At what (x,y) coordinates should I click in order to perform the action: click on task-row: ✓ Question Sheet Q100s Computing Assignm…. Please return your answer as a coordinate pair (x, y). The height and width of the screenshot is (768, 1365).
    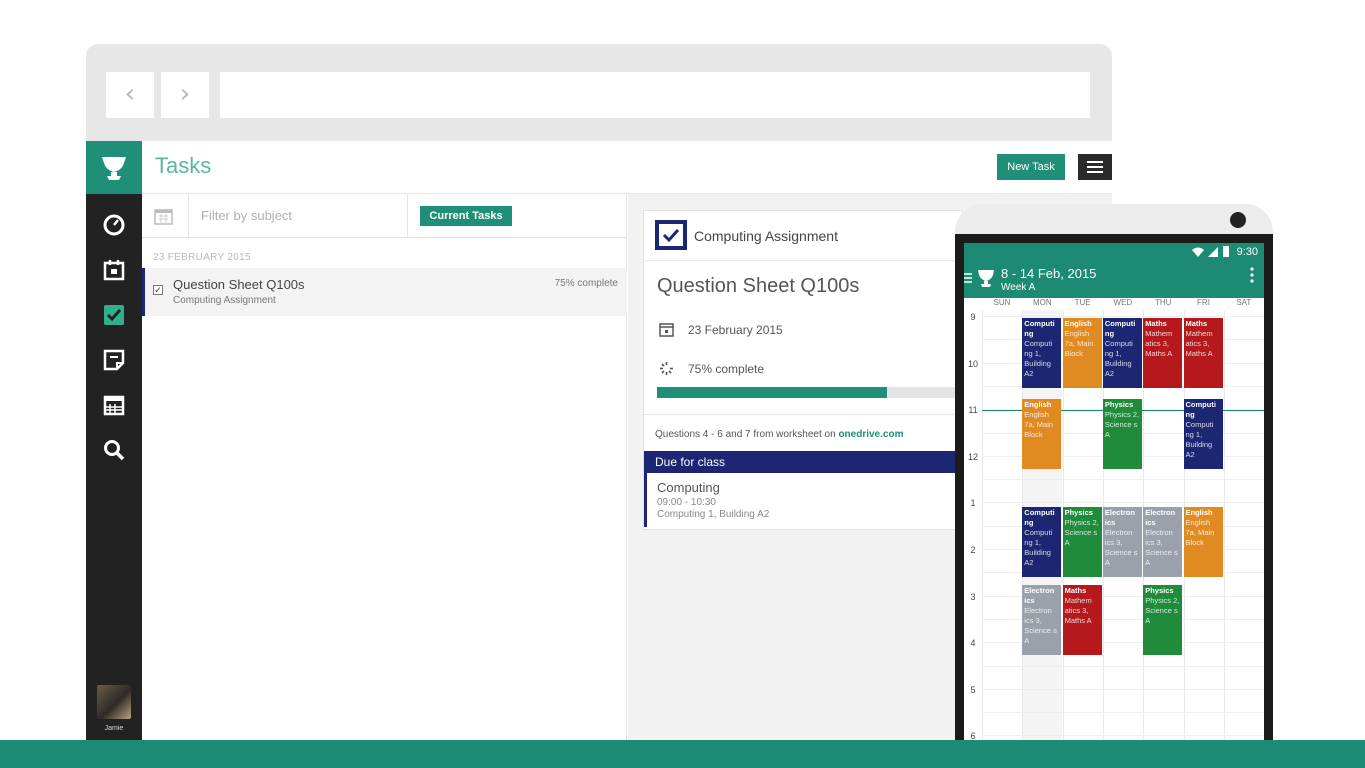
    Looking at the image, I should click on (384, 292).